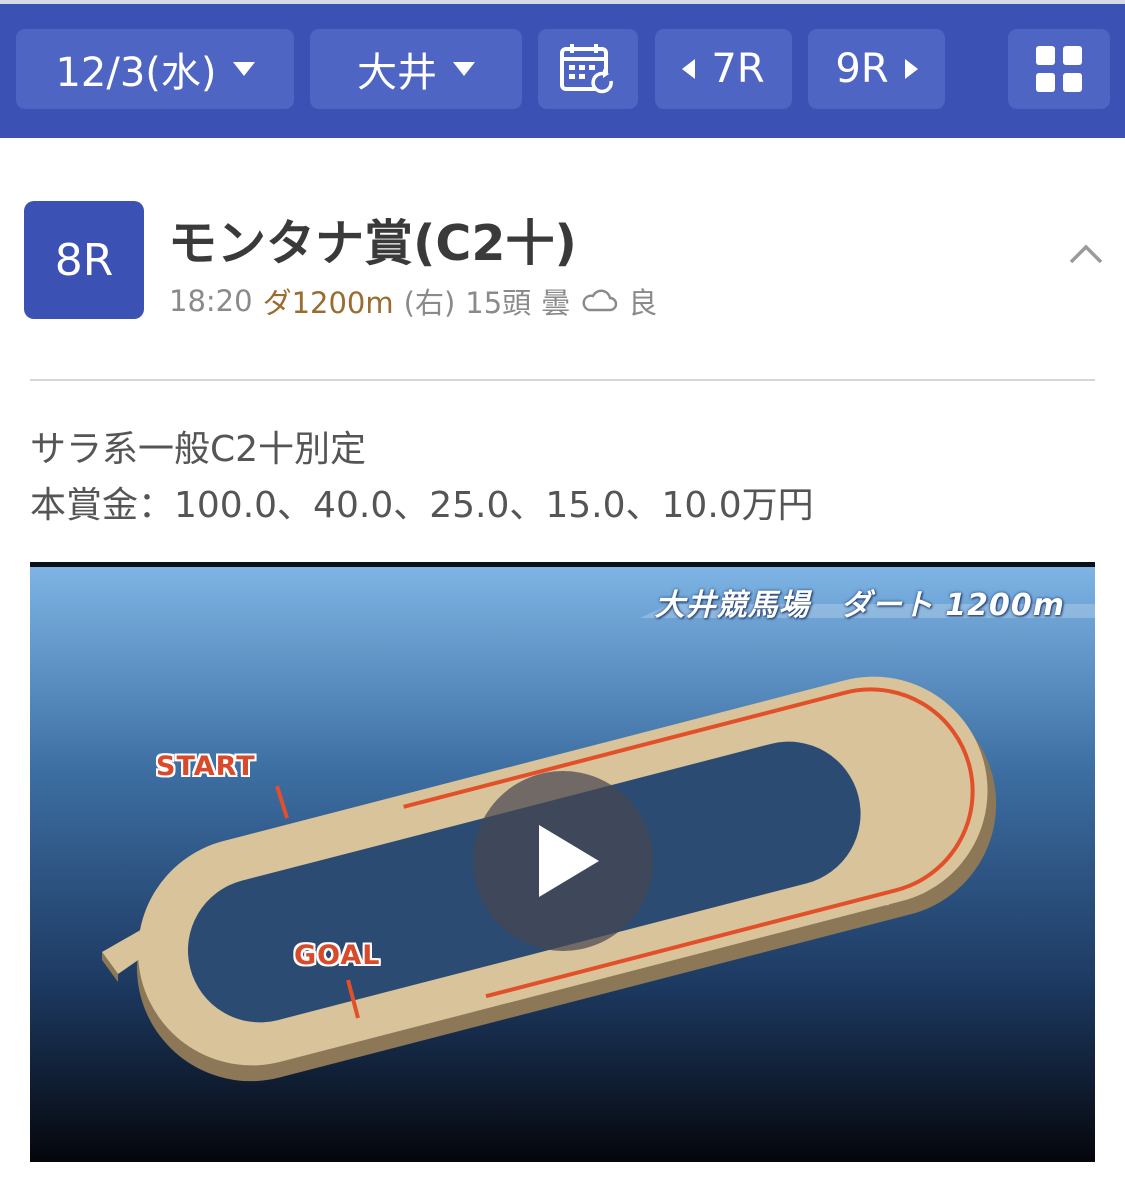 The height and width of the screenshot is (1192, 1125). What do you see at coordinates (862, 69) in the screenshot?
I see `next-race-label: 9R` at bounding box center [862, 69].